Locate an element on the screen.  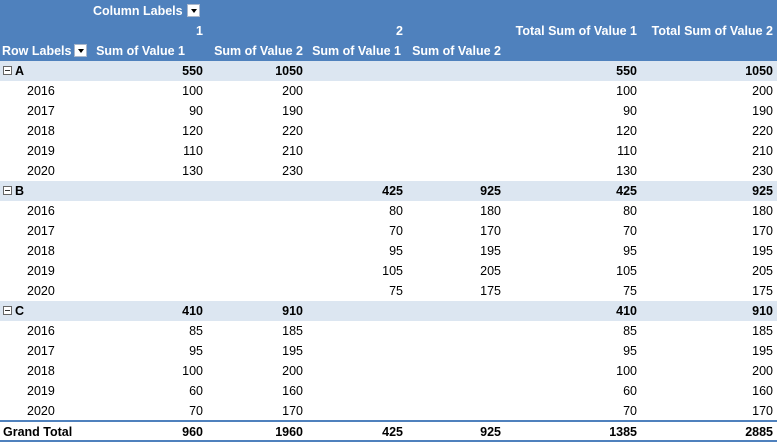
group-label: C is located at coordinates (13, 311).